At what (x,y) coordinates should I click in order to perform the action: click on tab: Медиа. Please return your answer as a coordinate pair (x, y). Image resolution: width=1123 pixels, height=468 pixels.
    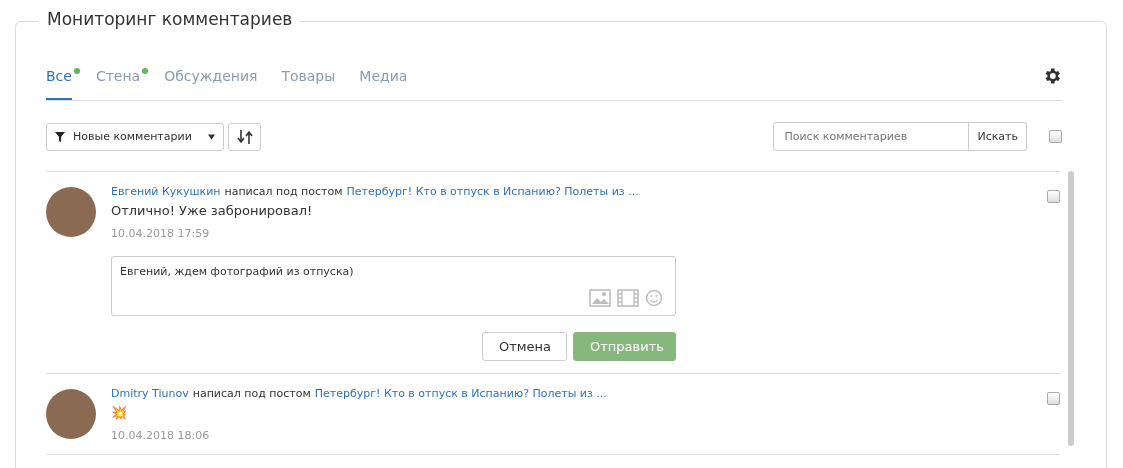
    Looking at the image, I should click on (383, 82).